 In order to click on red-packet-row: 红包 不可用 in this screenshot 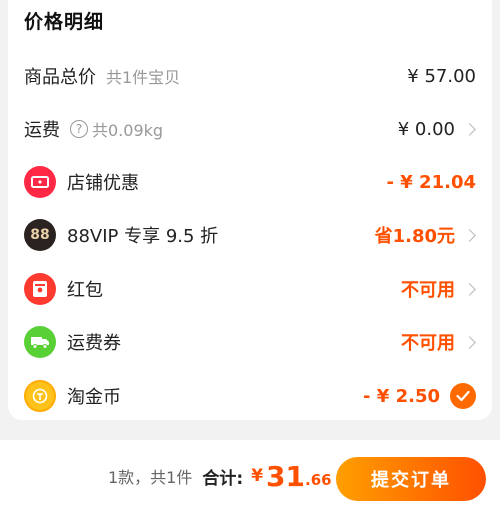, I will do `click(250, 289)`.